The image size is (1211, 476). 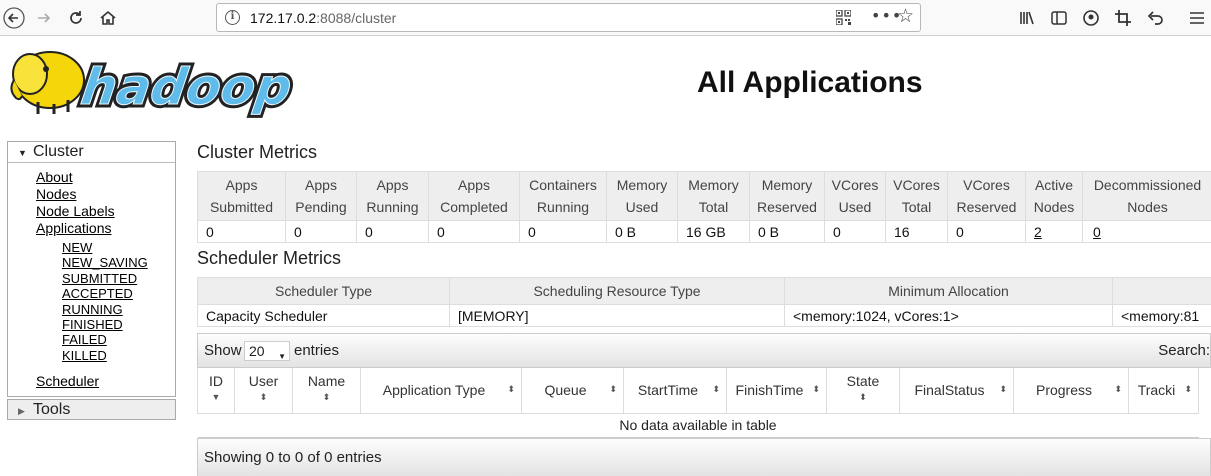 I want to click on cluster-header: ▼ Cluster, so click(x=91, y=152).